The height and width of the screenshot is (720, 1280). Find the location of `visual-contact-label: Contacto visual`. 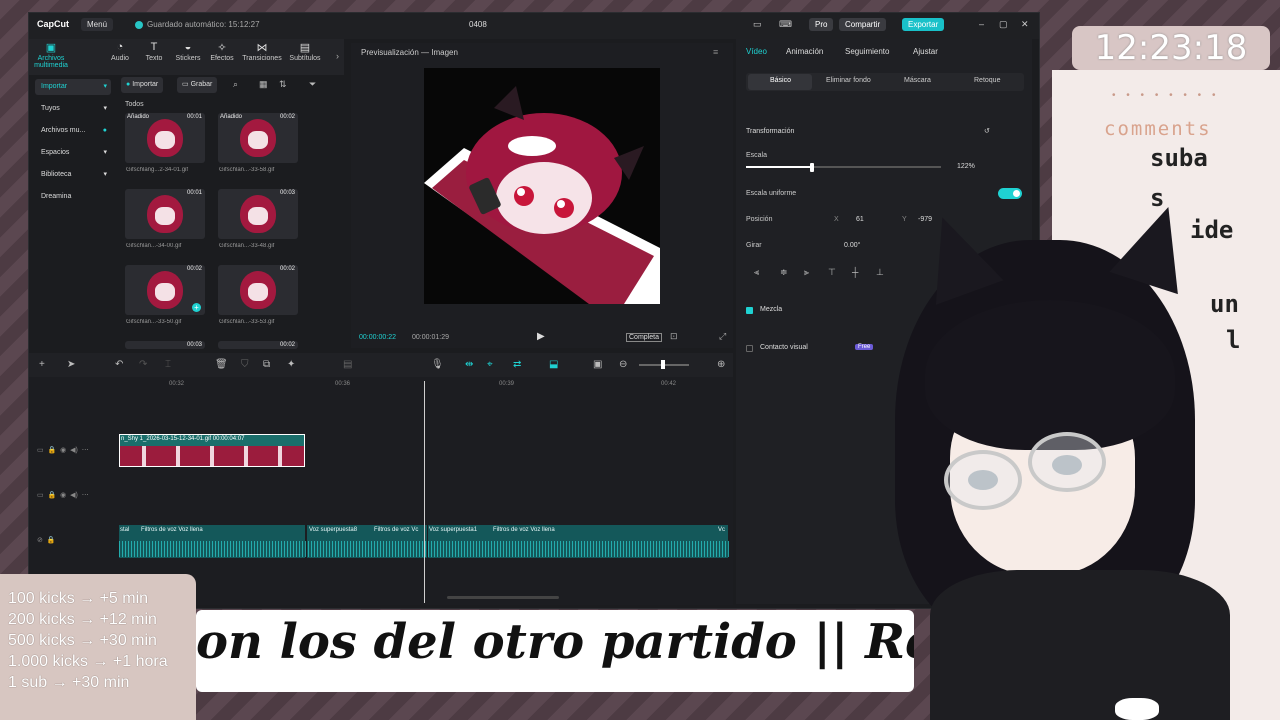

visual-contact-label: Contacto visual is located at coordinates (784, 347).